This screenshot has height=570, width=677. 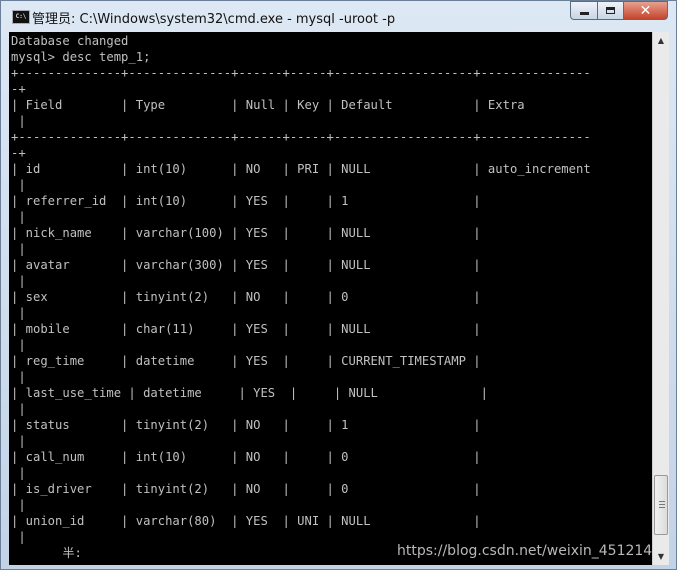 What do you see at coordinates (246, 201) in the screenshot?
I see `console-line: | referrer_id | int(10) | YES | | 1 |` at bounding box center [246, 201].